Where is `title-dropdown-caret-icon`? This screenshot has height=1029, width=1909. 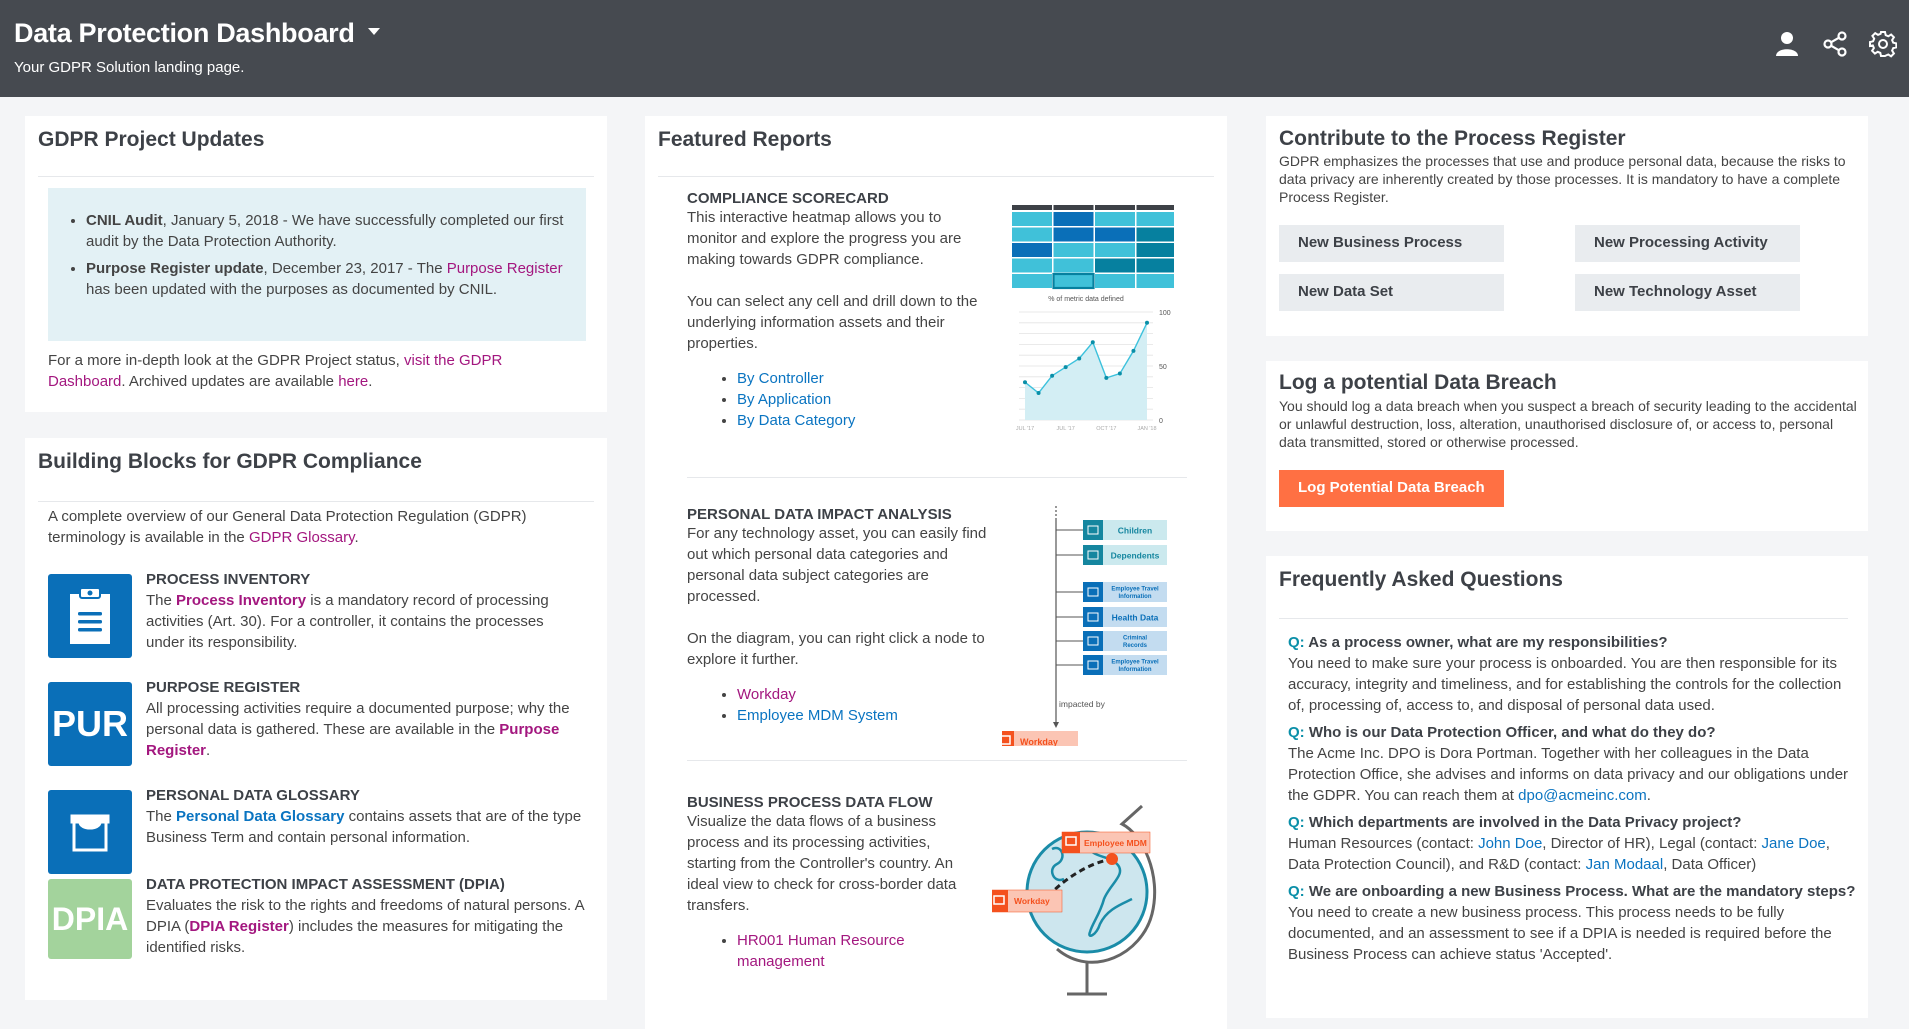 title-dropdown-caret-icon is located at coordinates (374, 31).